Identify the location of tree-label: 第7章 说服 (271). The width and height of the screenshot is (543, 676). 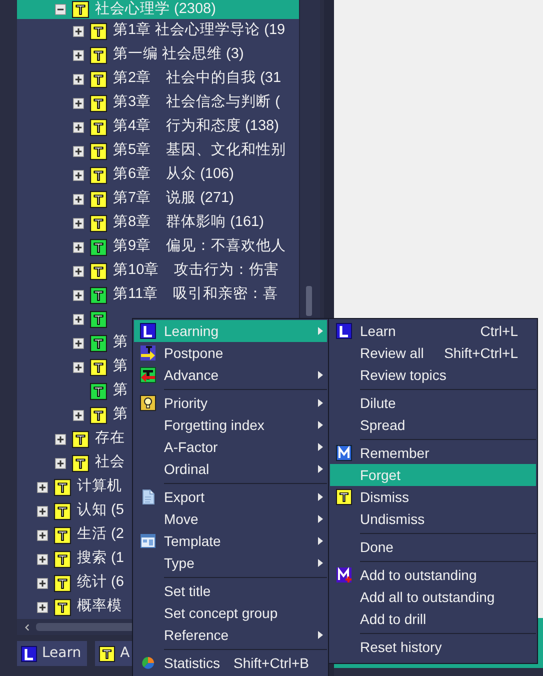
(173, 198).